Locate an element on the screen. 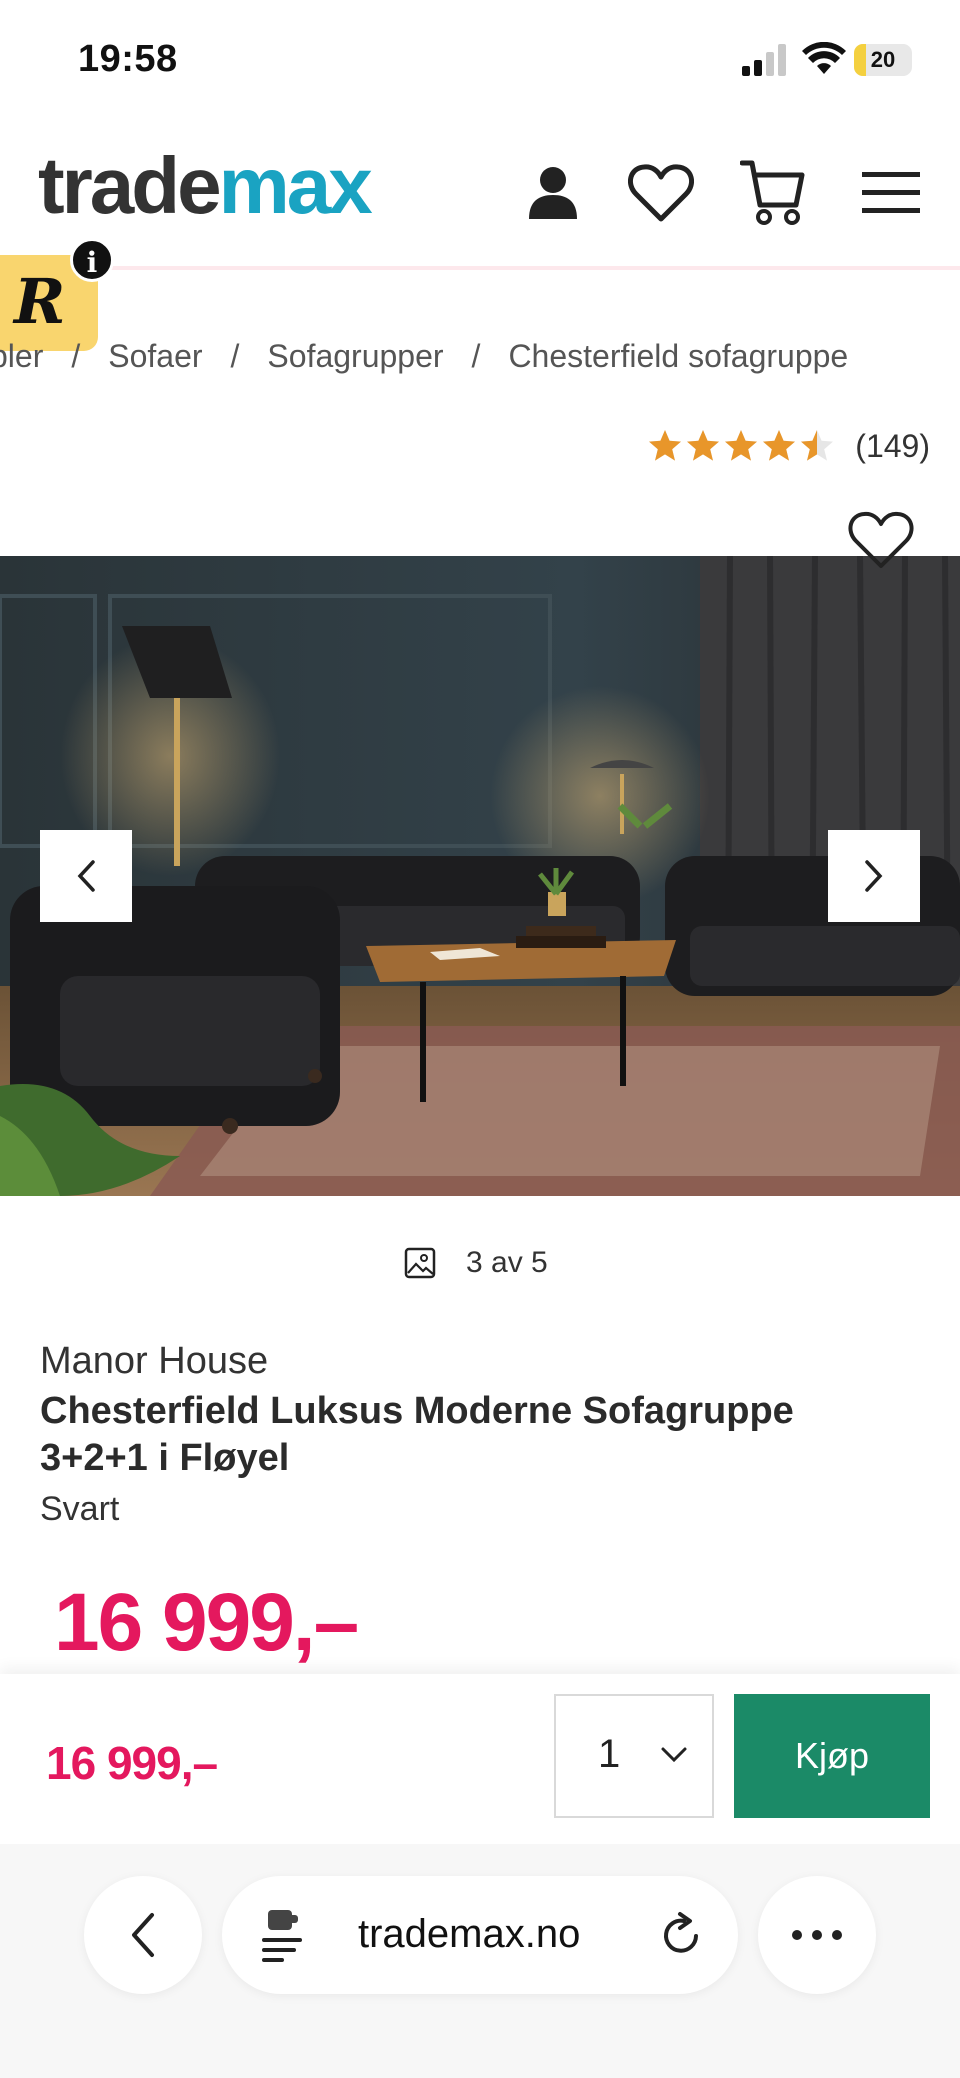 The width and height of the screenshot is (960, 2078). gallery-next-button is located at coordinates (874, 876).